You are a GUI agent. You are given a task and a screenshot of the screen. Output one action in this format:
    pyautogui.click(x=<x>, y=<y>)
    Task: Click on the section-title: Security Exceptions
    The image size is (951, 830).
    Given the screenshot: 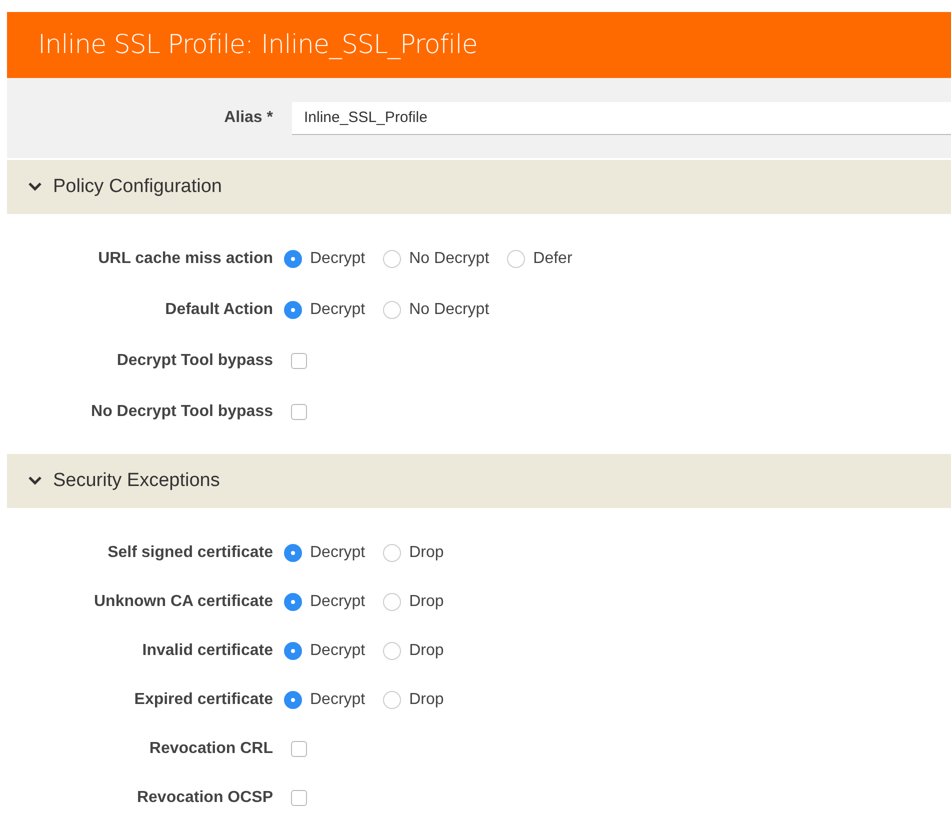 What is the action you would take?
    pyautogui.click(x=136, y=481)
    